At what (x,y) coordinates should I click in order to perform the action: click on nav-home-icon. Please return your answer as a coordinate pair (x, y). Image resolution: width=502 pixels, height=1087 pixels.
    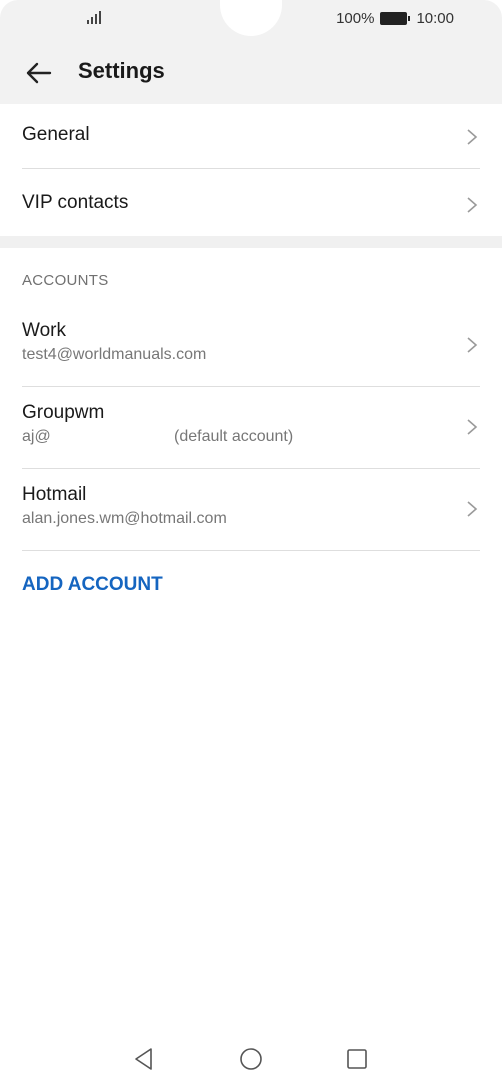
    Looking at the image, I should click on (251, 1059).